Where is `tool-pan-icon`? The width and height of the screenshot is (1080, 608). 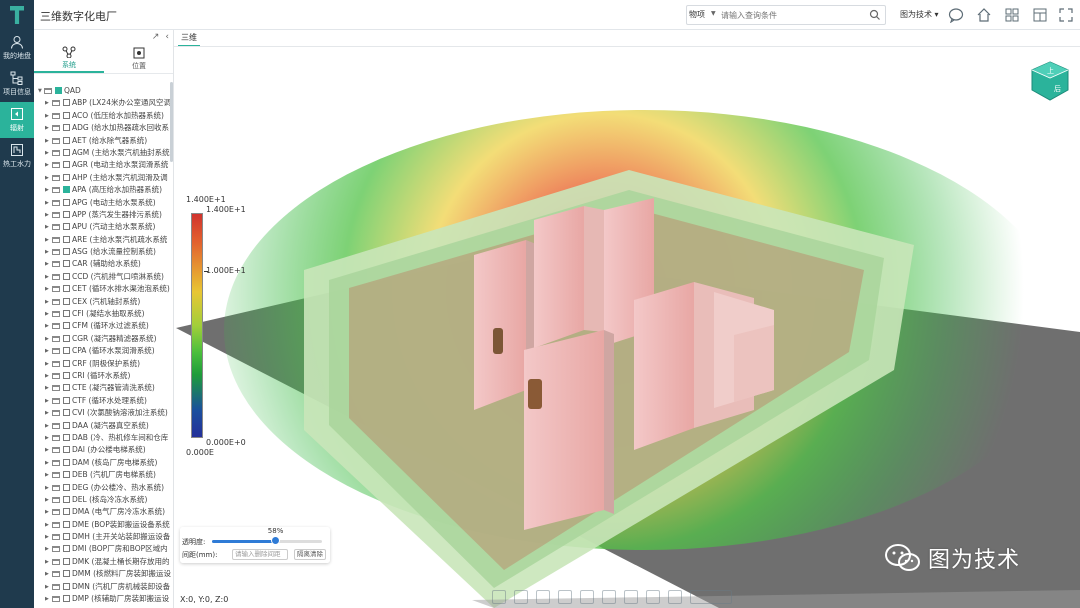
tool-pan-icon is located at coordinates (609, 597).